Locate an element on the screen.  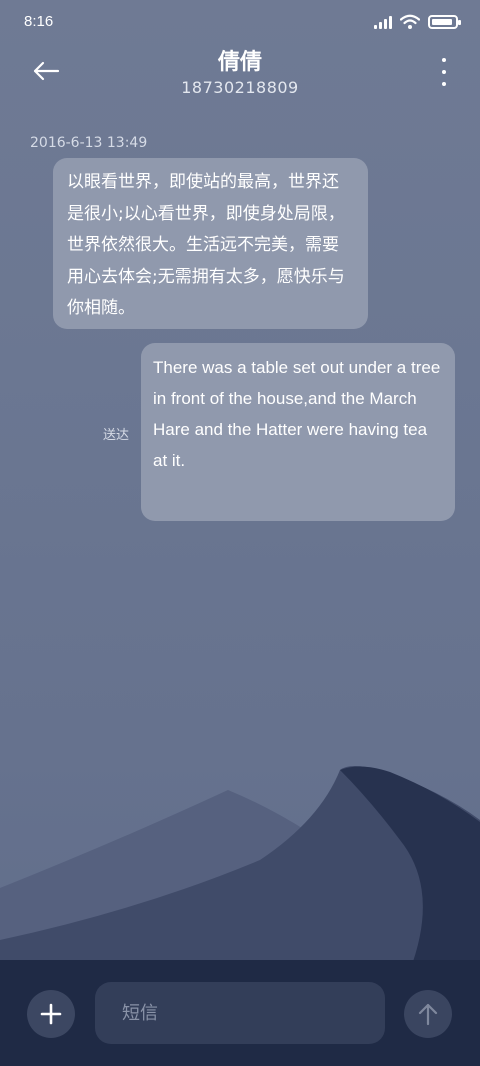
status-icons is located at coordinates (417, 22).